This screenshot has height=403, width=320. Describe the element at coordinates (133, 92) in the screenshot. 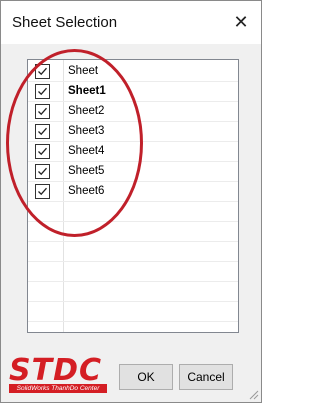

I see `sheet-row: Sheet1` at that location.